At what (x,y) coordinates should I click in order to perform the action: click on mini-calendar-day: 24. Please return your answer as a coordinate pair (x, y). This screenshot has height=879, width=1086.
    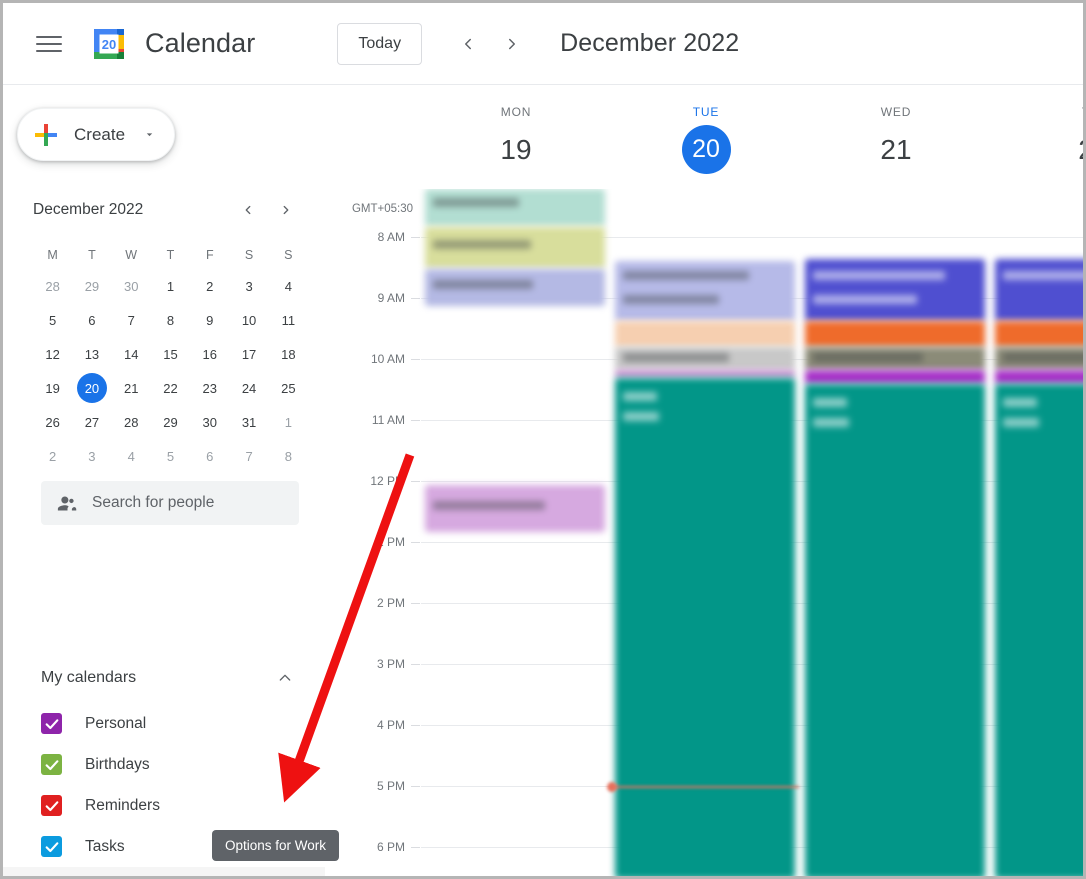
    Looking at the image, I should click on (248, 388).